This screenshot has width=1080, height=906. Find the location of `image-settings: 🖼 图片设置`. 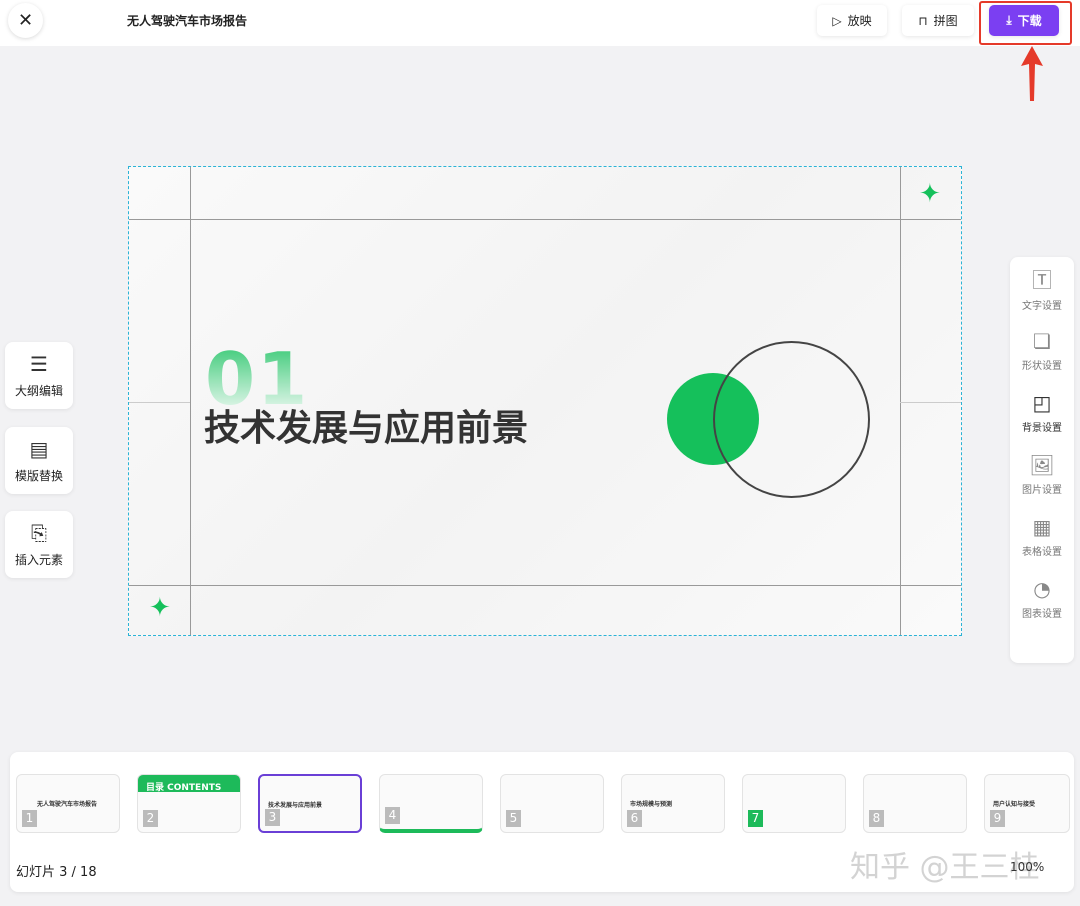

image-settings: 🖼 图片设置 is located at coordinates (1042, 474).